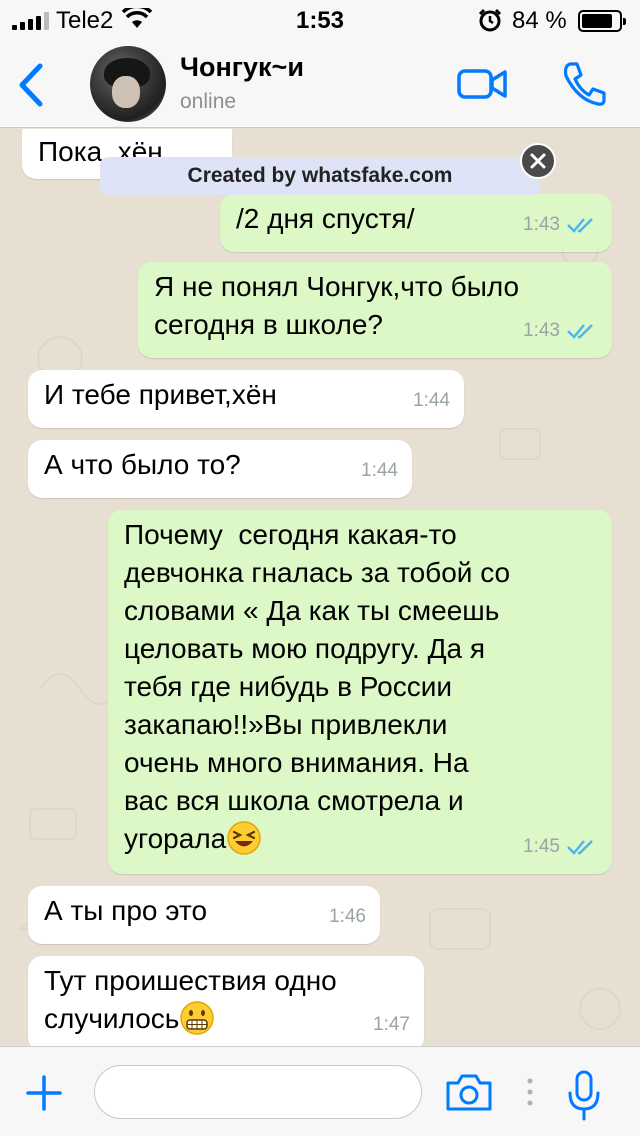 The height and width of the screenshot is (1136, 640). I want to click on message-text: И тебе привет,хён, so click(160, 394).